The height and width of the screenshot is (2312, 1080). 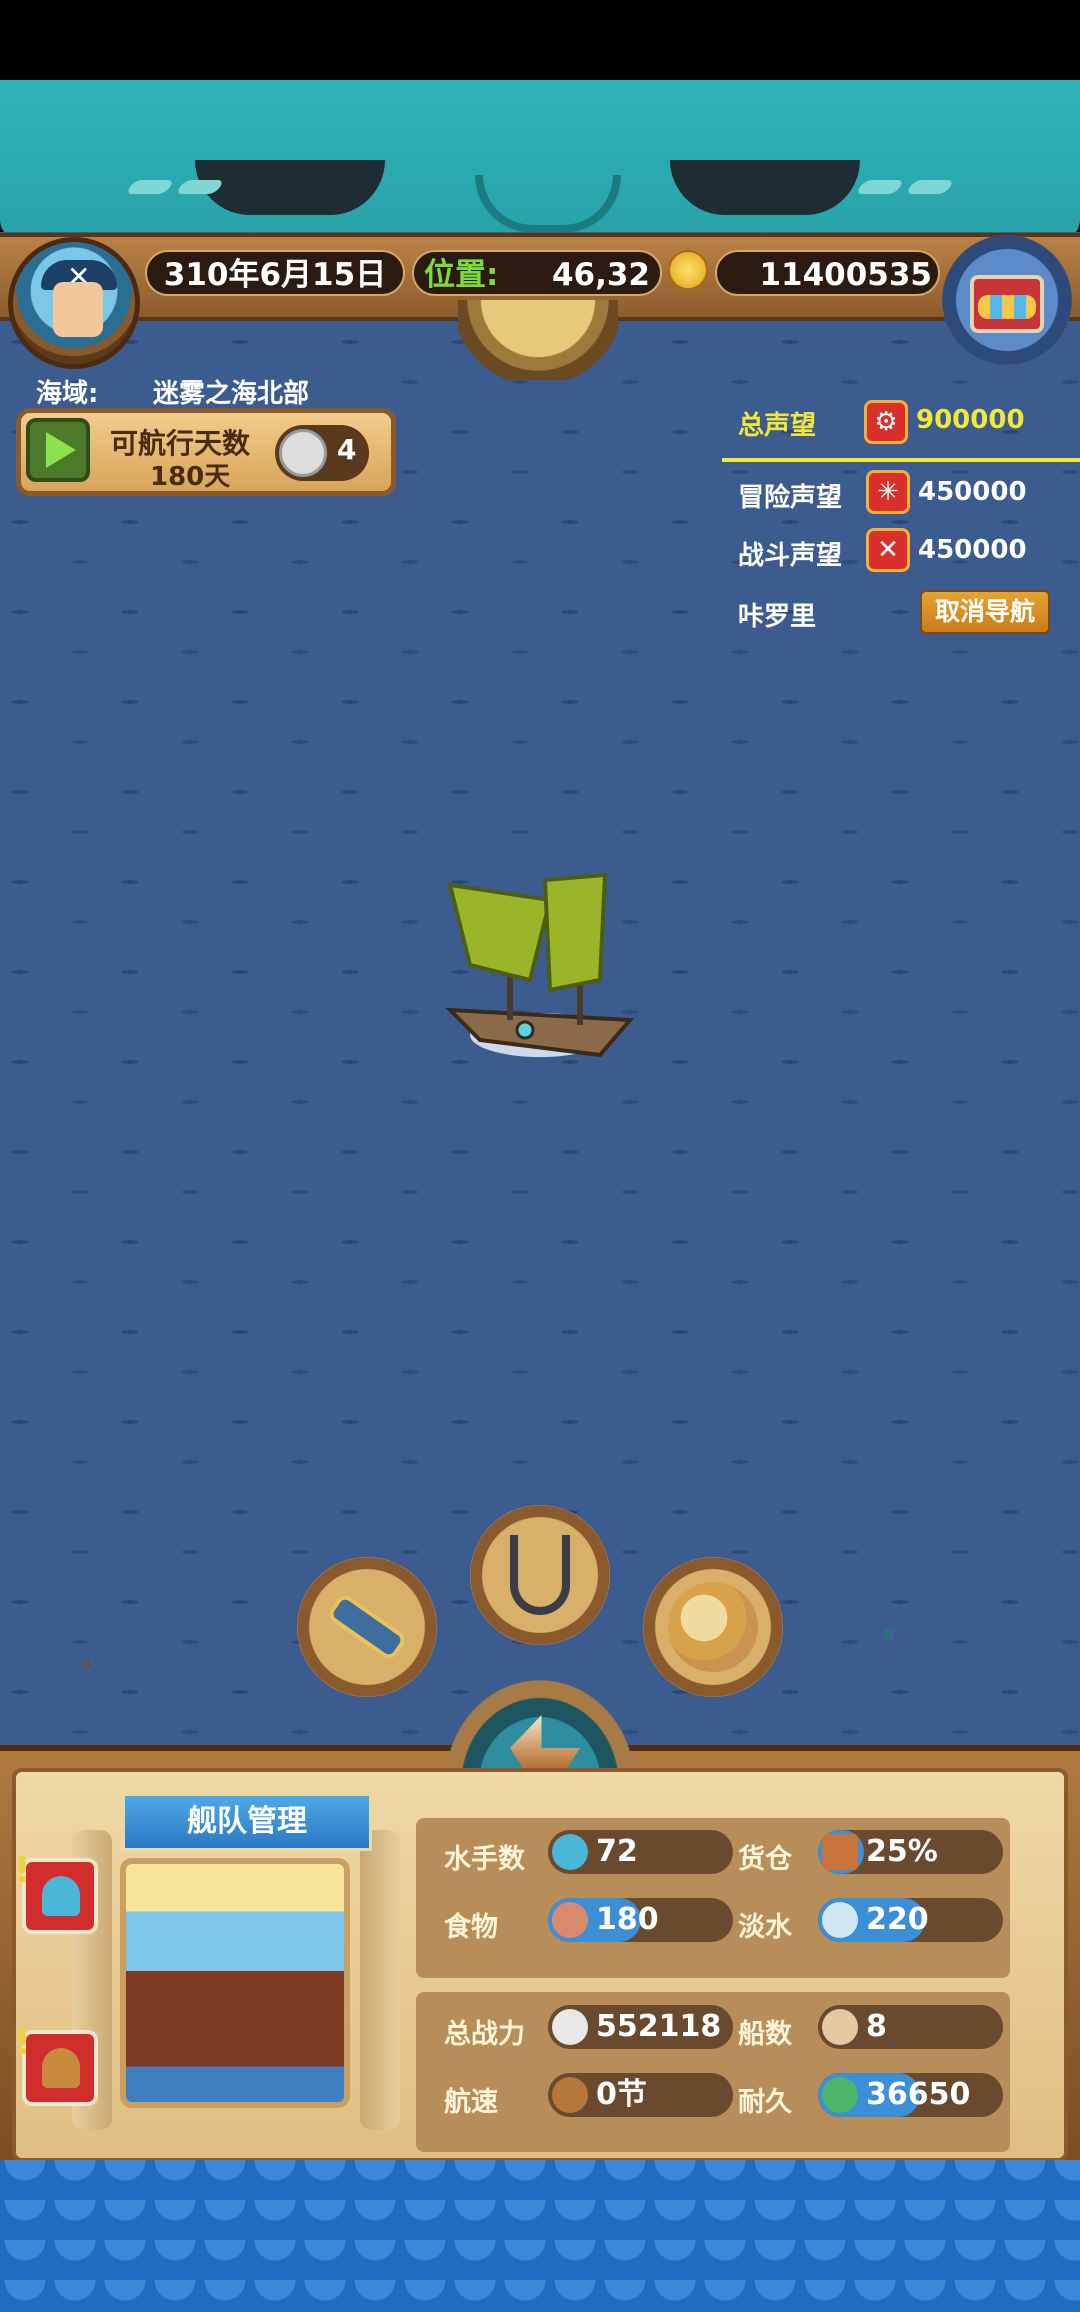 What do you see at coordinates (540, 2236) in the screenshot?
I see `bottom-waves` at bounding box center [540, 2236].